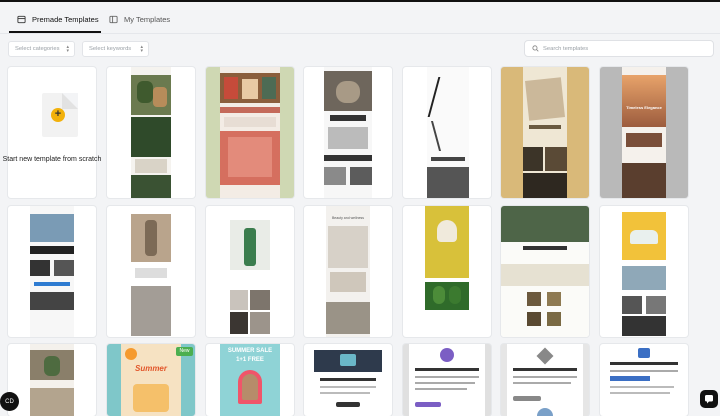 Image resolution: width=720 pixels, height=416 pixels. What do you see at coordinates (644, 380) in the screenshot?
I see `template-card-blue-card` at bounding box center [644, 380].